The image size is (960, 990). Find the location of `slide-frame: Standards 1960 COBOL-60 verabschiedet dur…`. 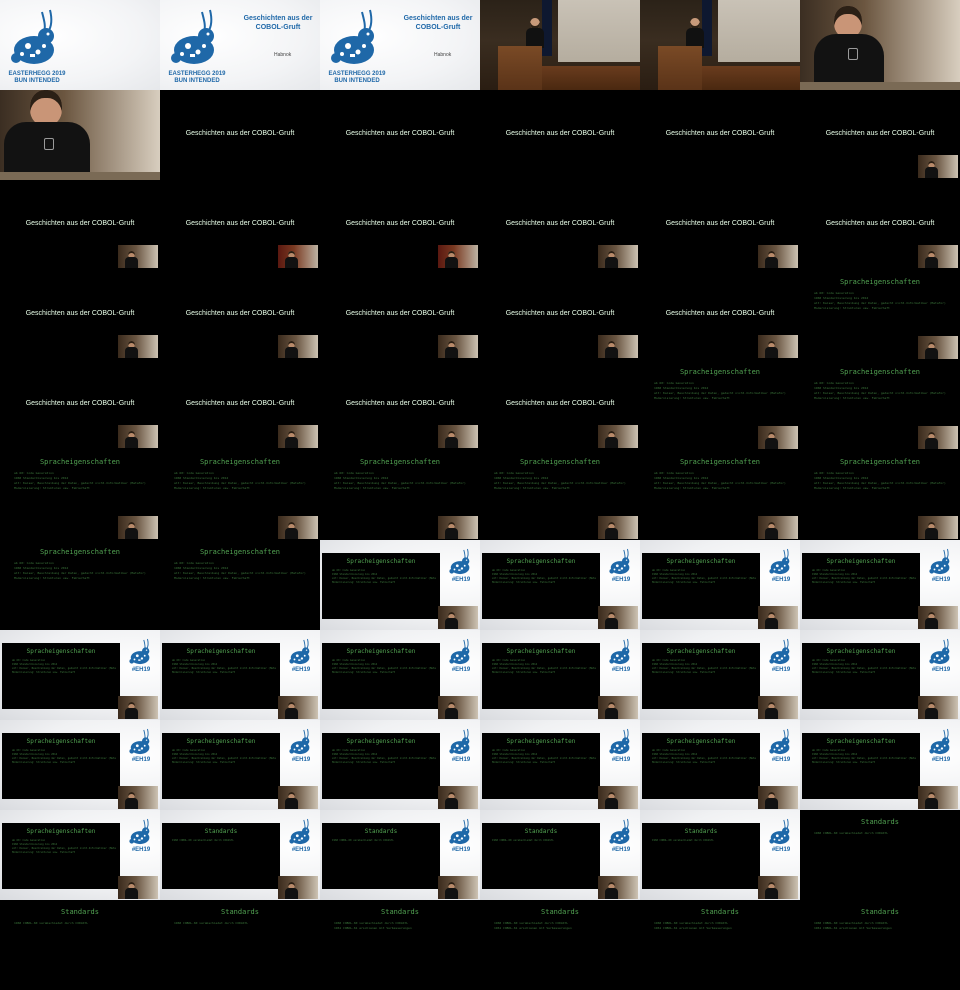

slide-frame: Standards 1960 COBOL-60 verabschiedet dur… is located at coordinates (701, 856).